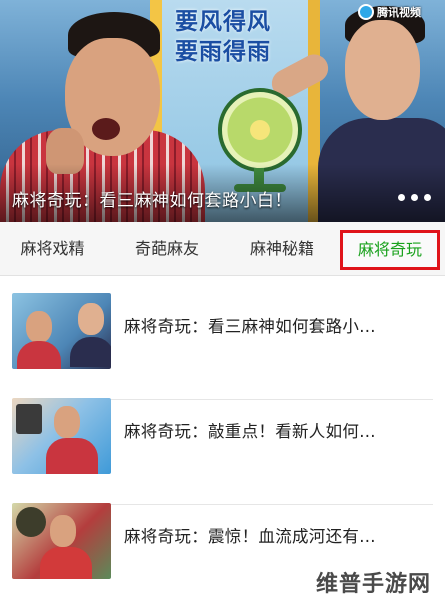  What do you see at coordinates (399, 12) in the screenshot?
I see `brand-logo-text: 腾讯视频` at bounding box center [399, 12].